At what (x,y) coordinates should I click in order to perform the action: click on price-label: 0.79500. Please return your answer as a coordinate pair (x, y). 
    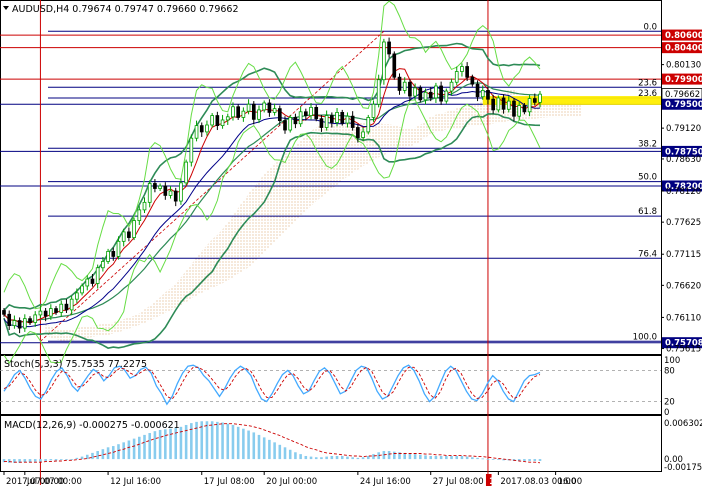
    Looking at the image, I should click on (683, 105).